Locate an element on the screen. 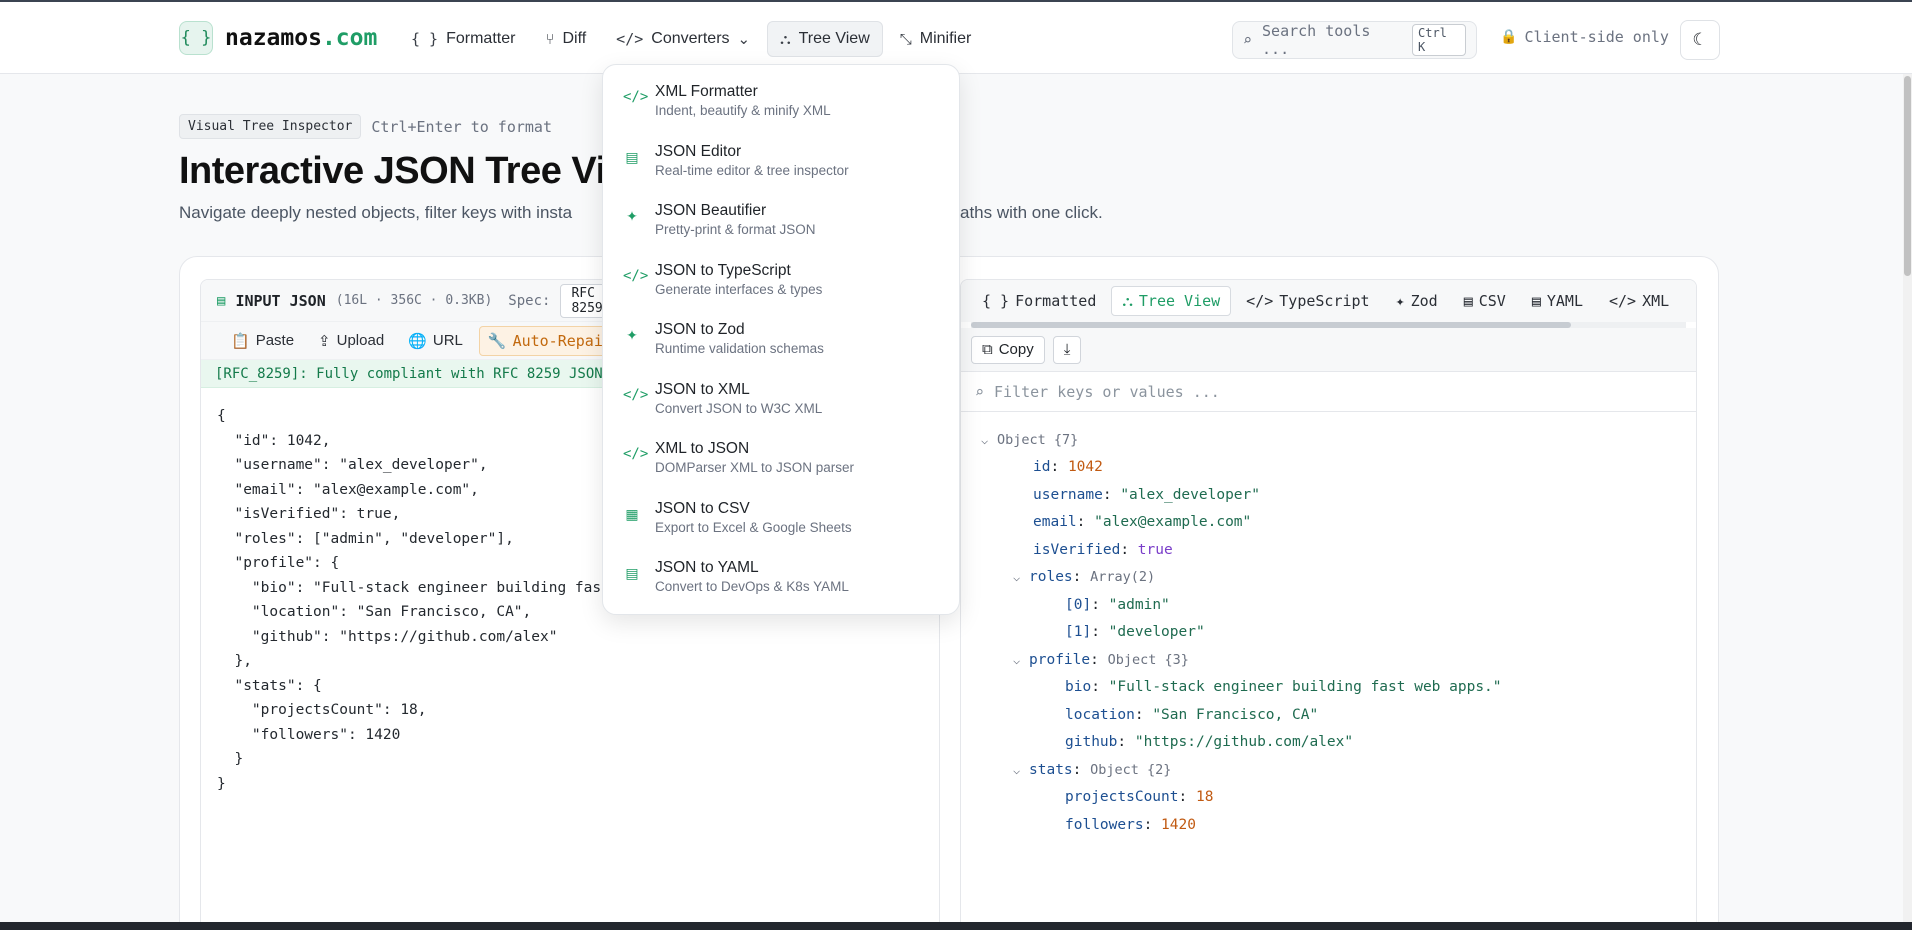 This screenshot has width=1912, height=930. node-value: 1042 is located at coordinates (1085, 467).